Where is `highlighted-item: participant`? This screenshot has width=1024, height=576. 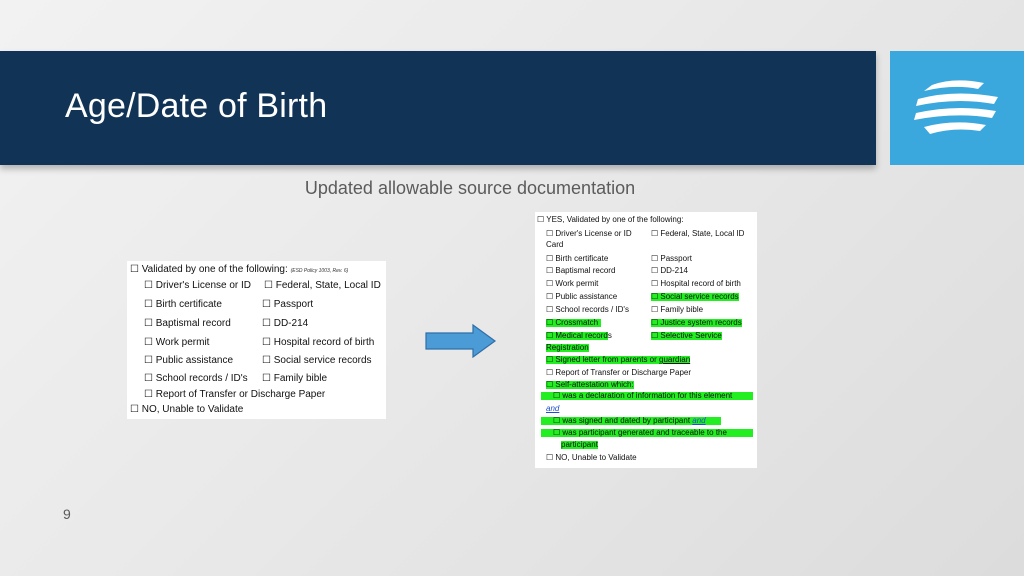
highlighted-item: participant is located at coordinates (579, 444).